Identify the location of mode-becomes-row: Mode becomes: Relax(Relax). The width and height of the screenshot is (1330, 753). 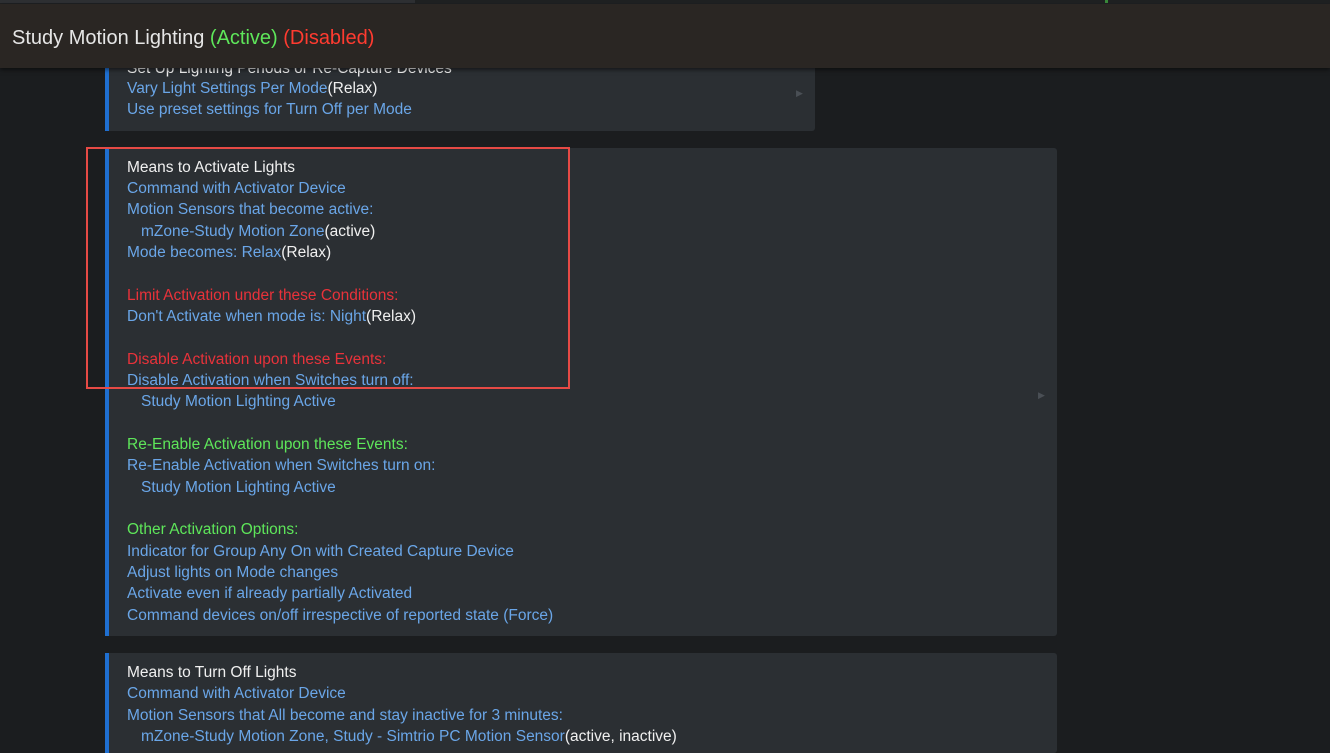
(229, 253).